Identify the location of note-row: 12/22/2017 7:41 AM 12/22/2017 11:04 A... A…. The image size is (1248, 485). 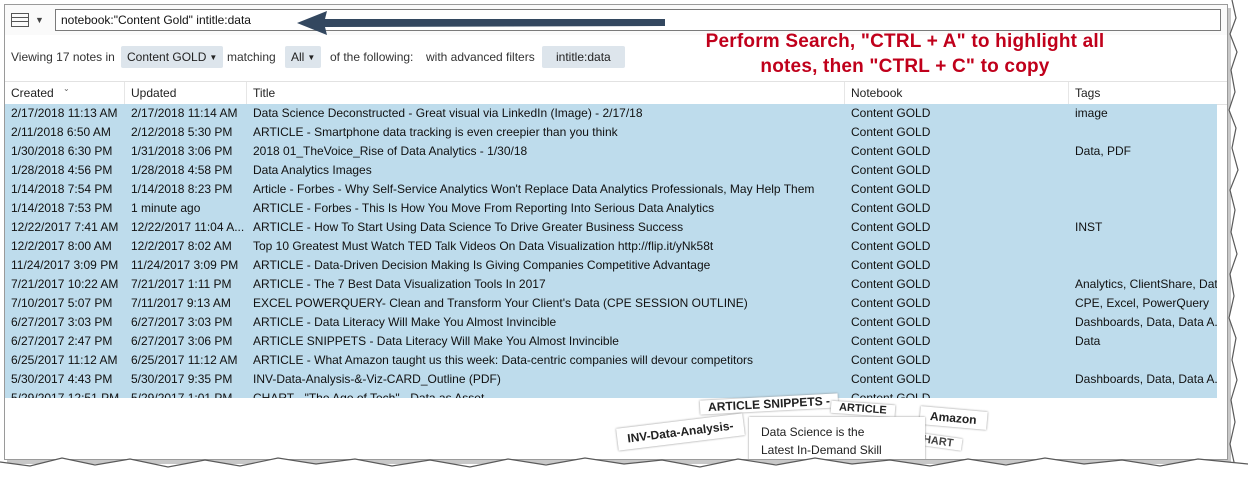
(611, 228).